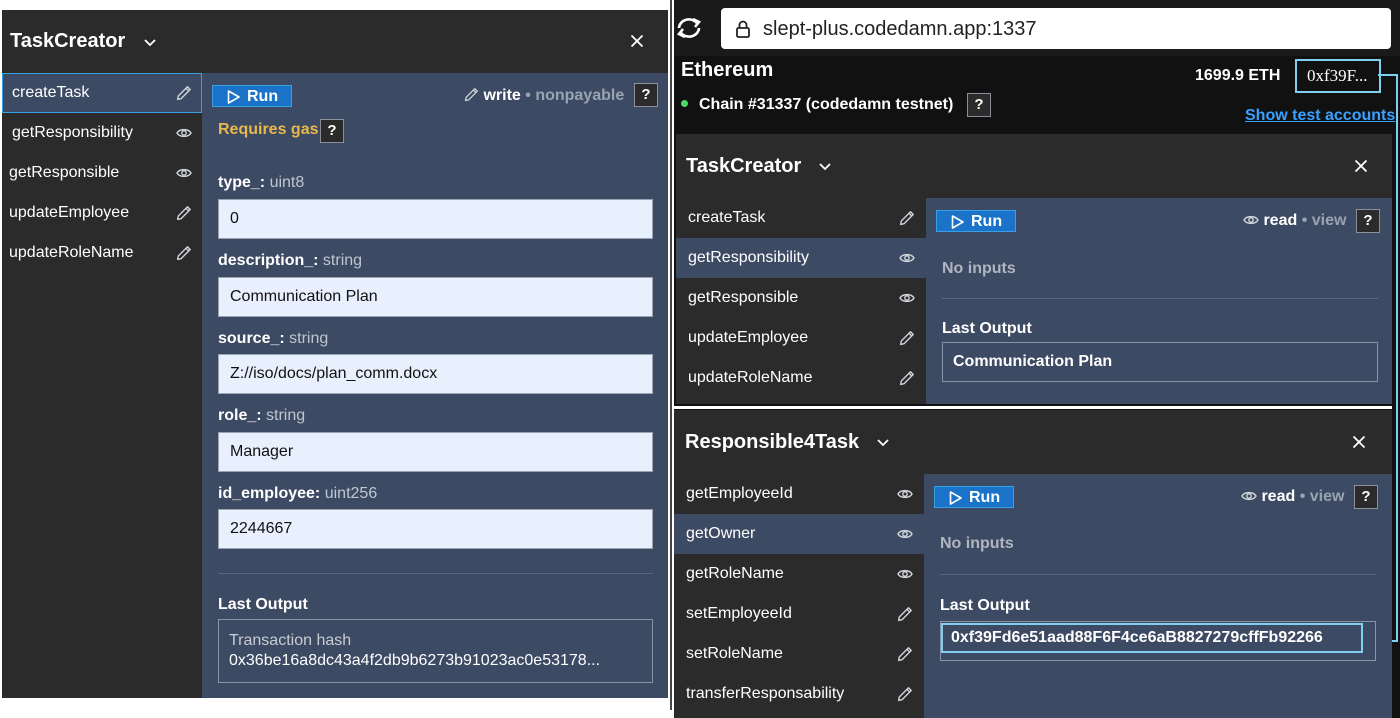 This screenshot has width=1400, height=718. I want to click on method-label: transferResponsability, so click(765, 693).